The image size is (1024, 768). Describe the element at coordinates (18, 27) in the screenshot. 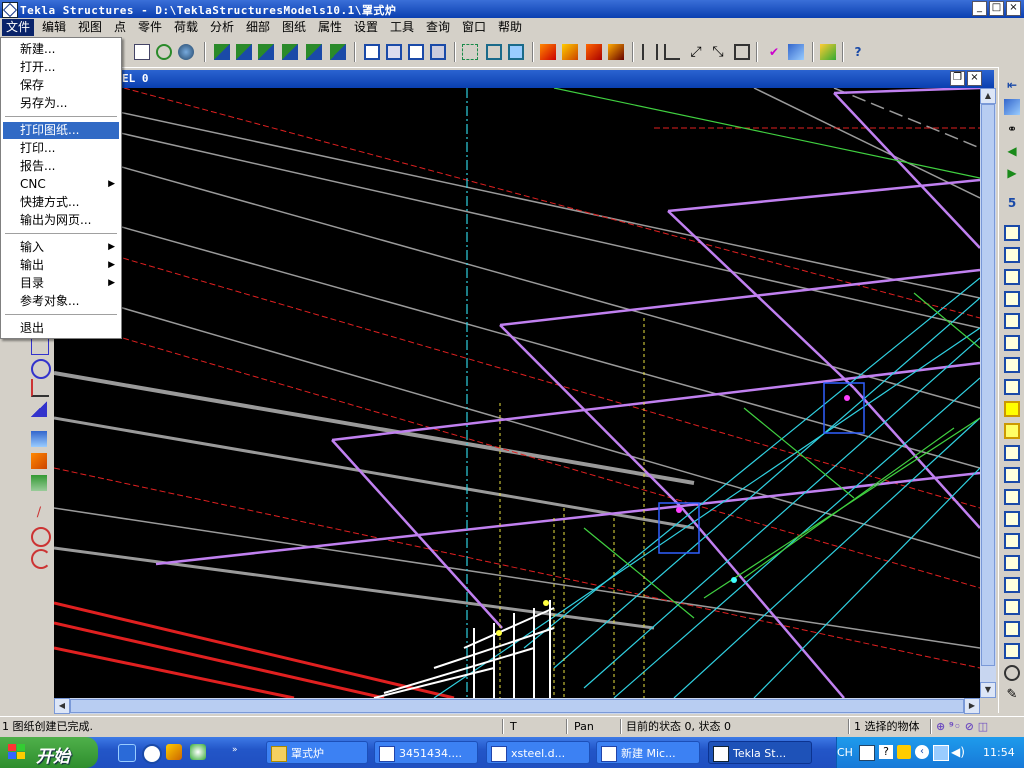

I see `menu-file: 文件` at that location.